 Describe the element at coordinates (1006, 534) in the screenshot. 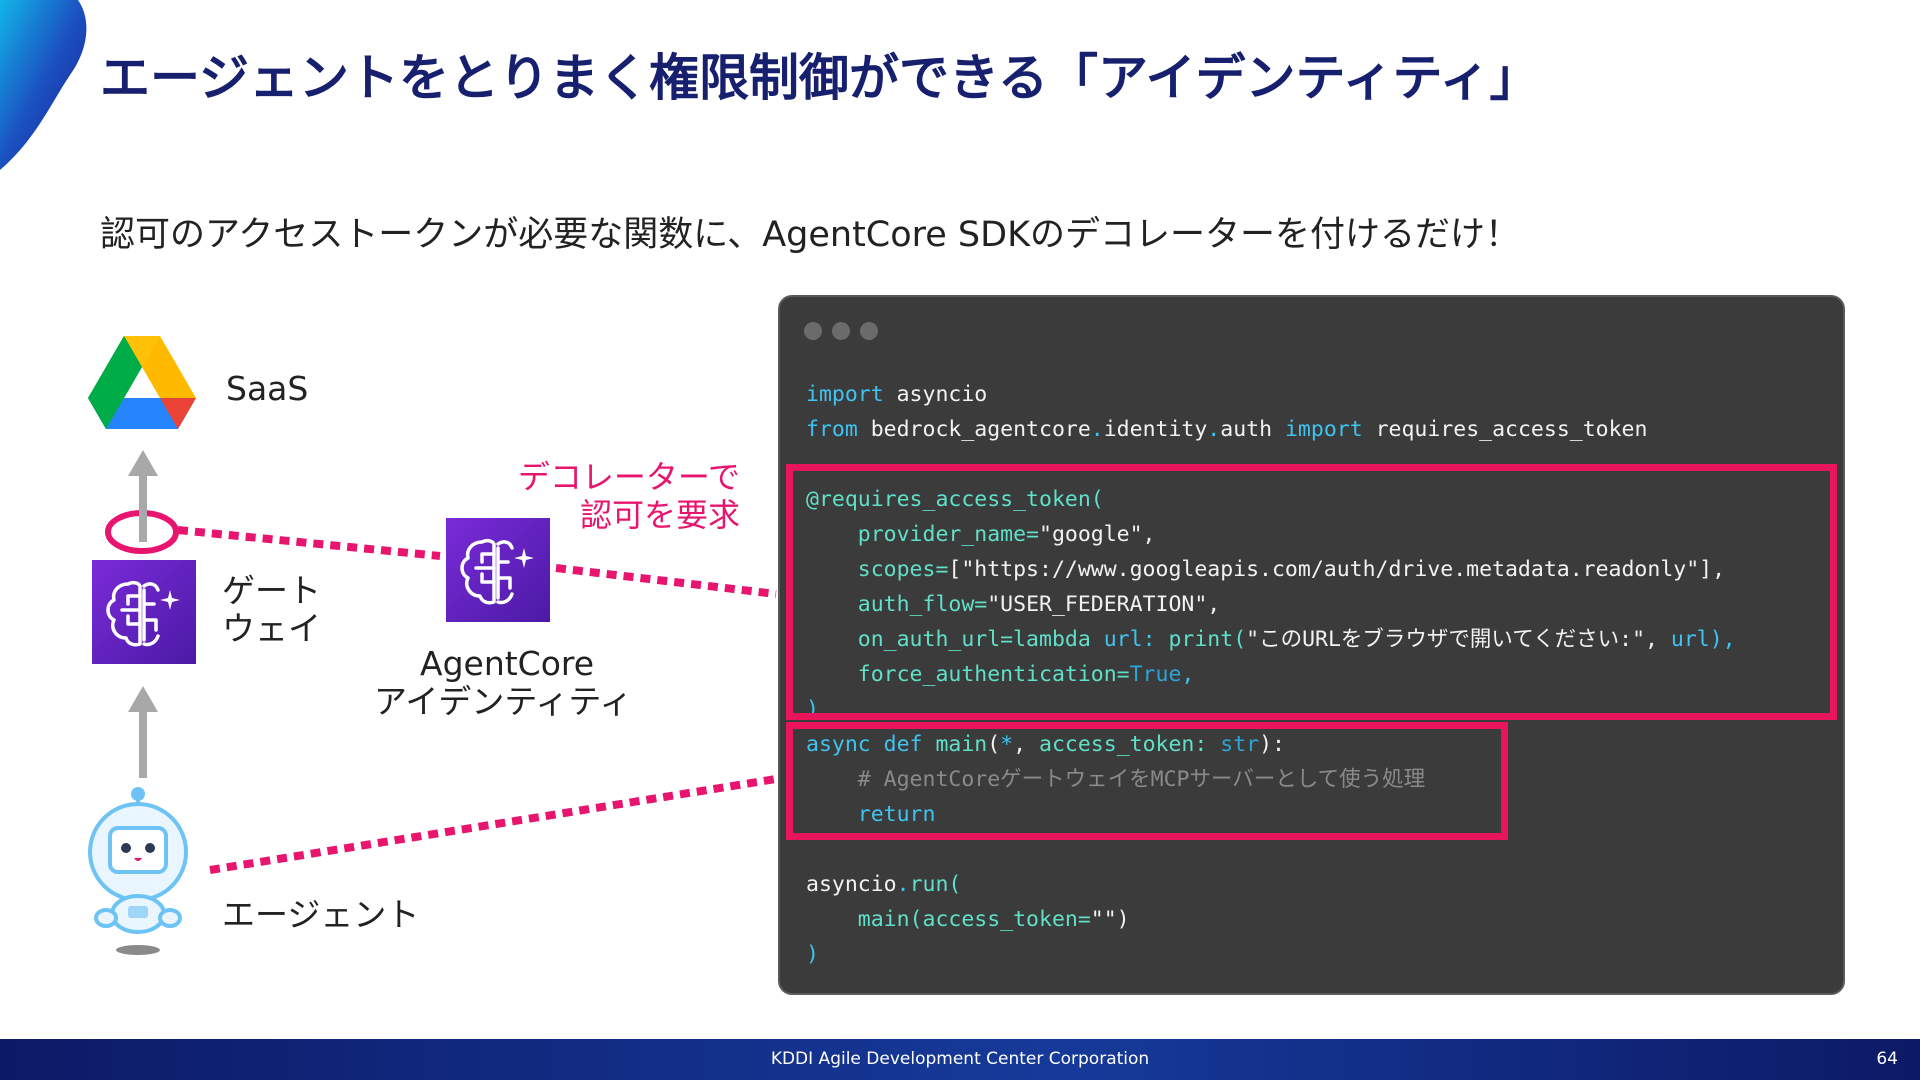

I see `code-line-5: provider_name="google",` at that location.